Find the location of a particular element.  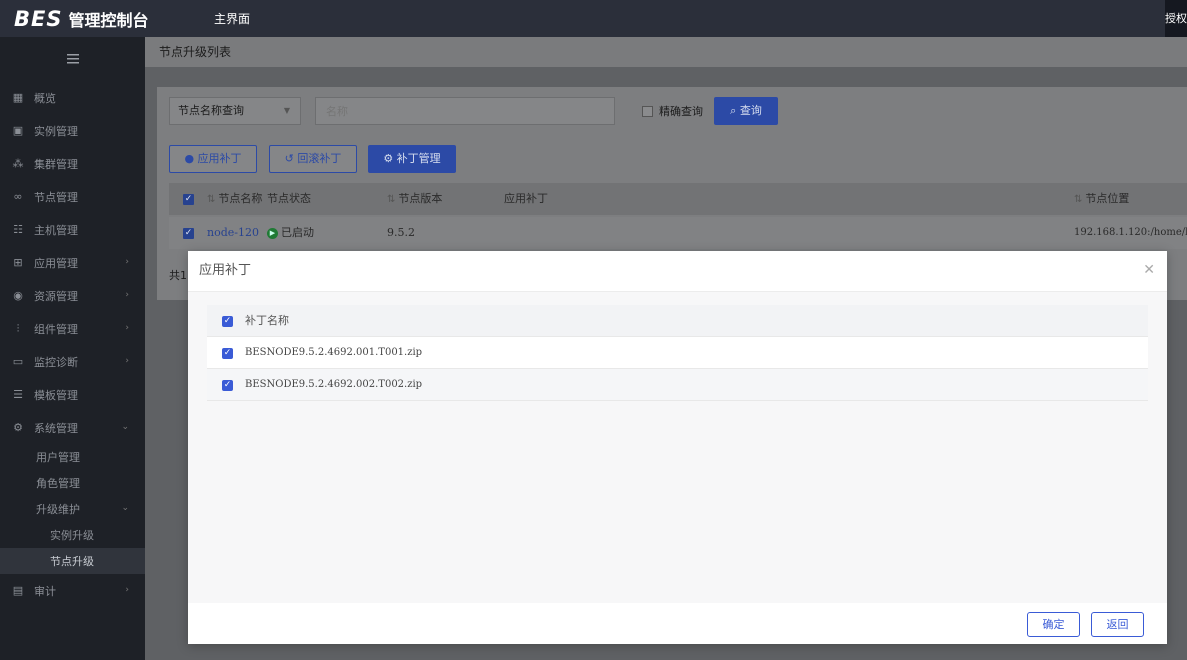

audit-icon: ▤ is located at coordinates (18, 590).